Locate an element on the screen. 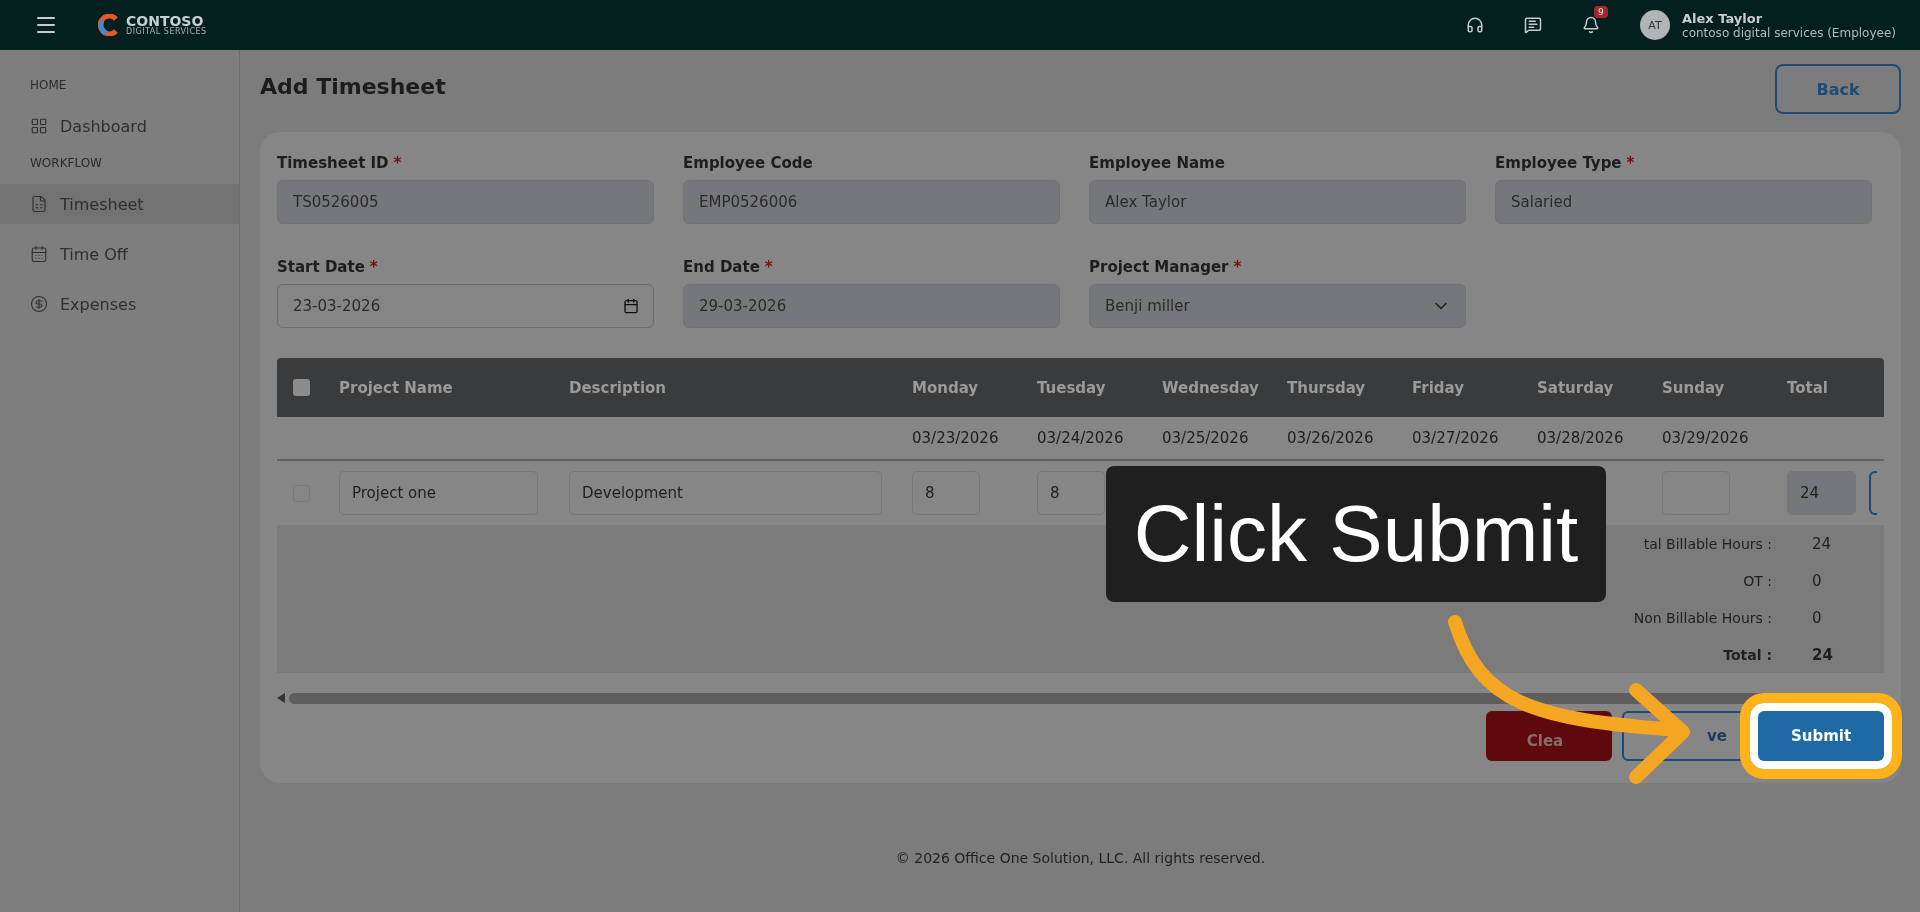 The height and width of the screenshot is (912, 1920). field-label: End Date is located at coordinates (721, 267).